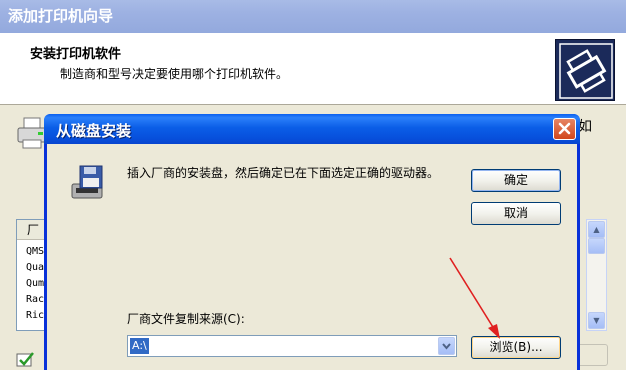 Image resolution: width=626 pixels, height=370 pixels. What do you see at coordinates (292, 346) in the screenshot?
I see `source-combobox: A:\` at bounding box center [292, 346].